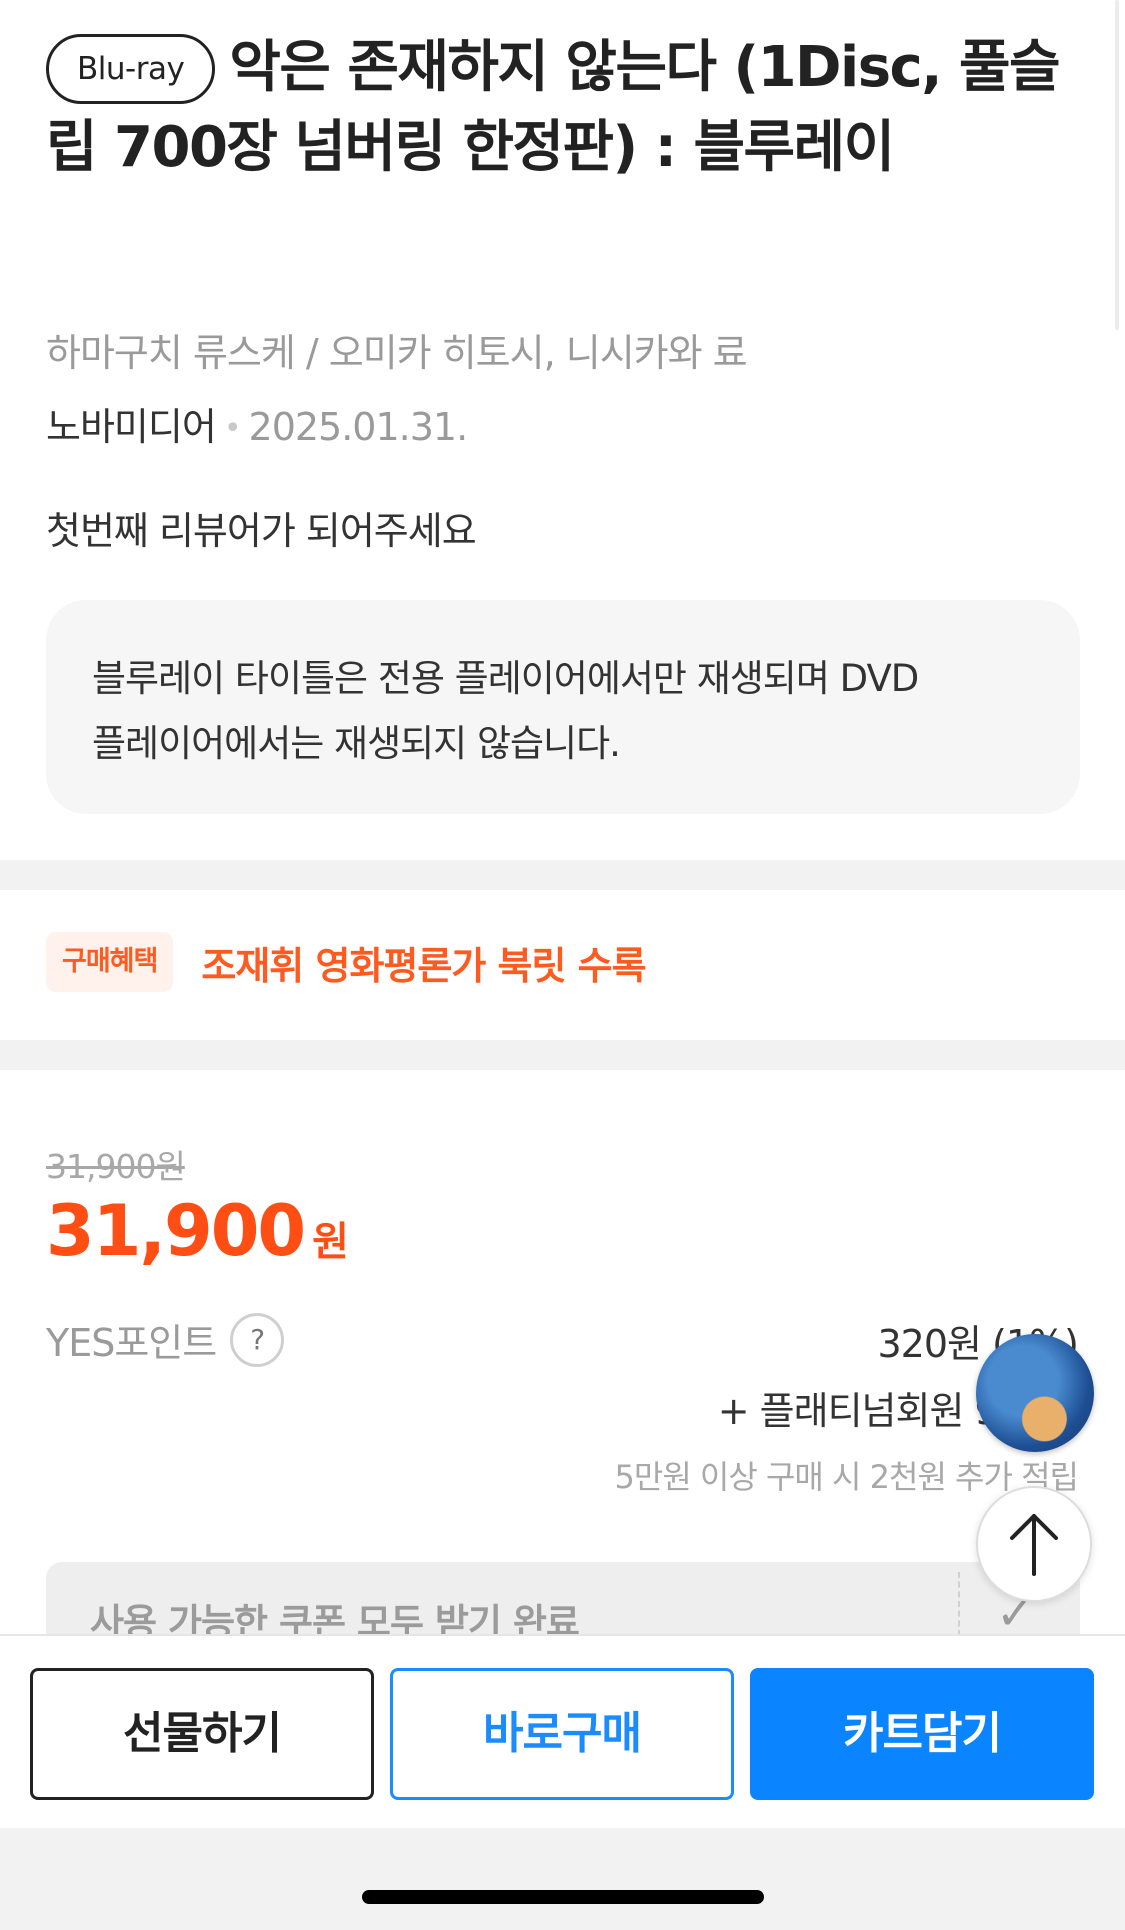  Describe the element at coordinates (131, 1343) in the screenshot. I see `points-label: YES포인트` at that location.